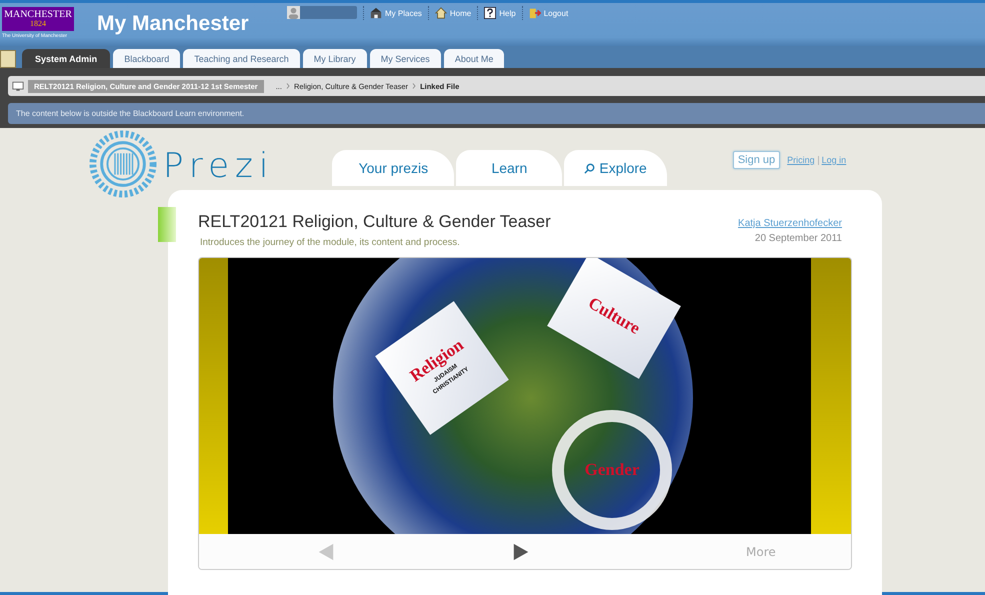  Describe the element at coordinates (405, 58) in the screenshot. I see `nav-tab: My Services` at that location.